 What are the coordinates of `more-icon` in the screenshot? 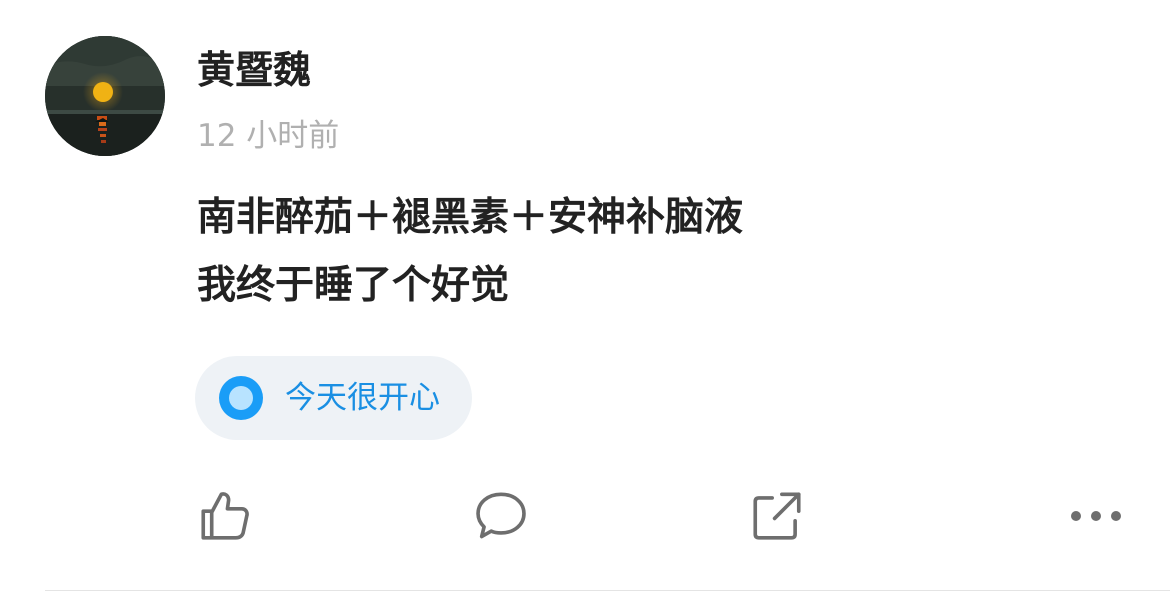 It's located at (1096, 516).